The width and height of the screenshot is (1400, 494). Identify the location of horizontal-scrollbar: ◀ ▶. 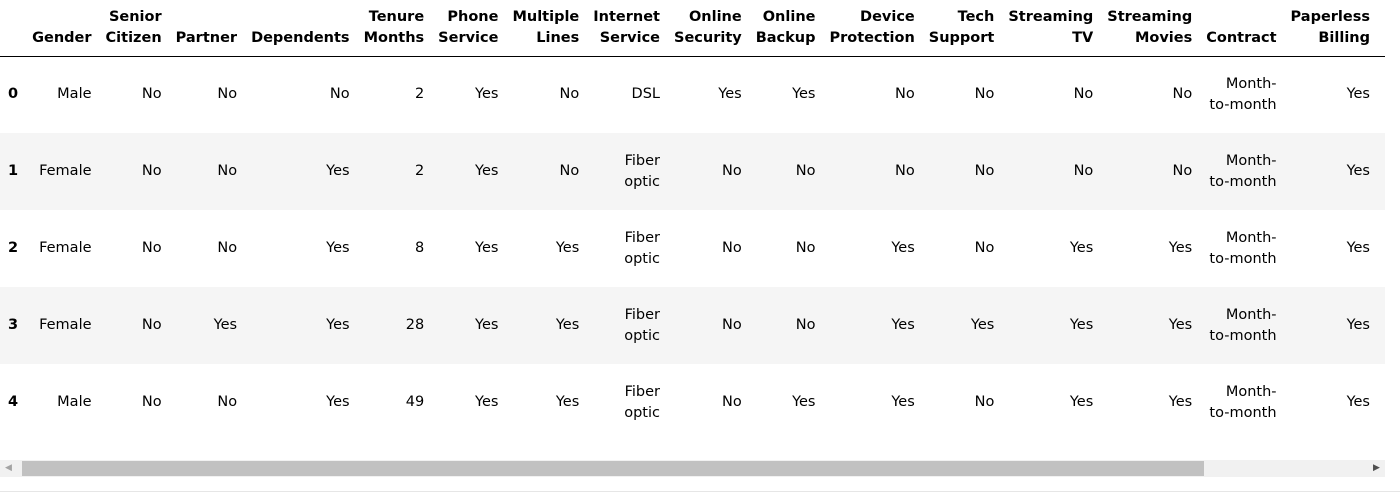
(692, 468).